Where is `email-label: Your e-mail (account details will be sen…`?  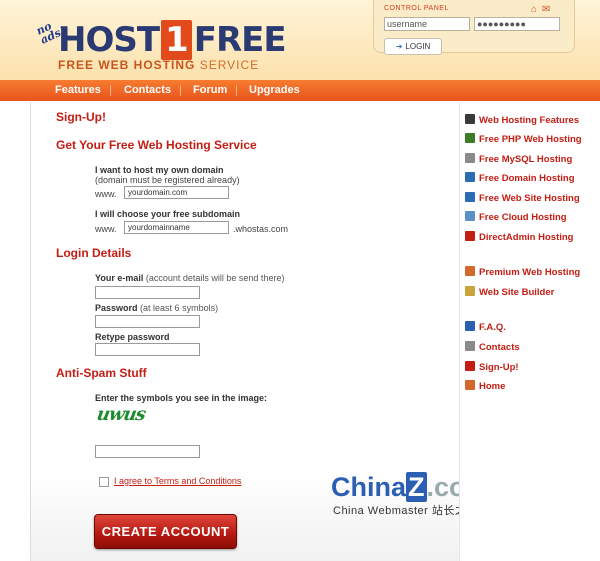
email-label: Your e-mail (account details will be sen… is located at coordinates (189, 278).